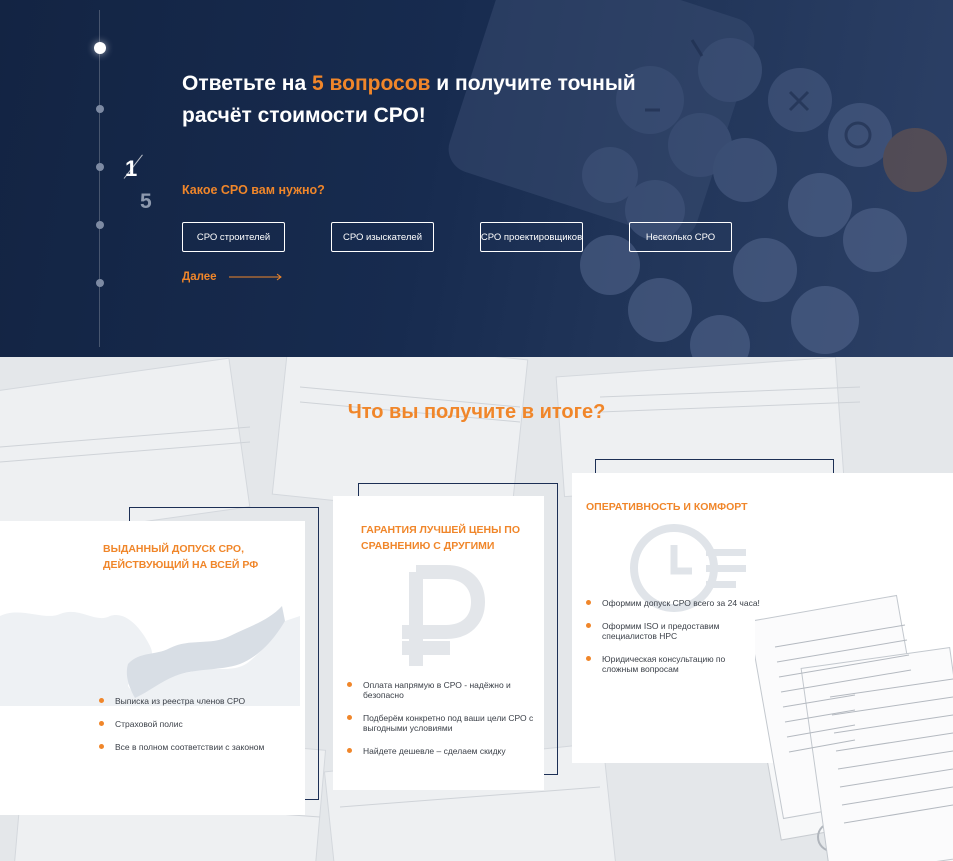  I want to click on list-item: Найдете дешевле – сделаем скидку, so click(442, 751).